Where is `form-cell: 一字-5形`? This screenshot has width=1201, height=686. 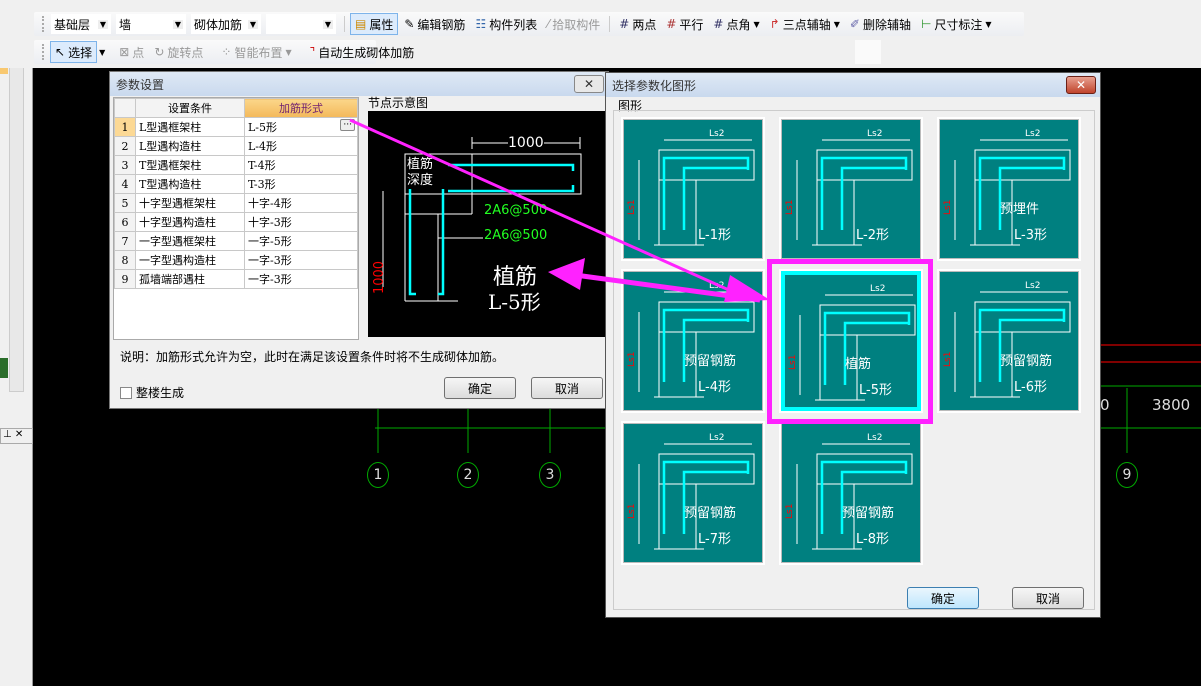 form-cell: 一字-5形 is located at coordinates (301, 241).